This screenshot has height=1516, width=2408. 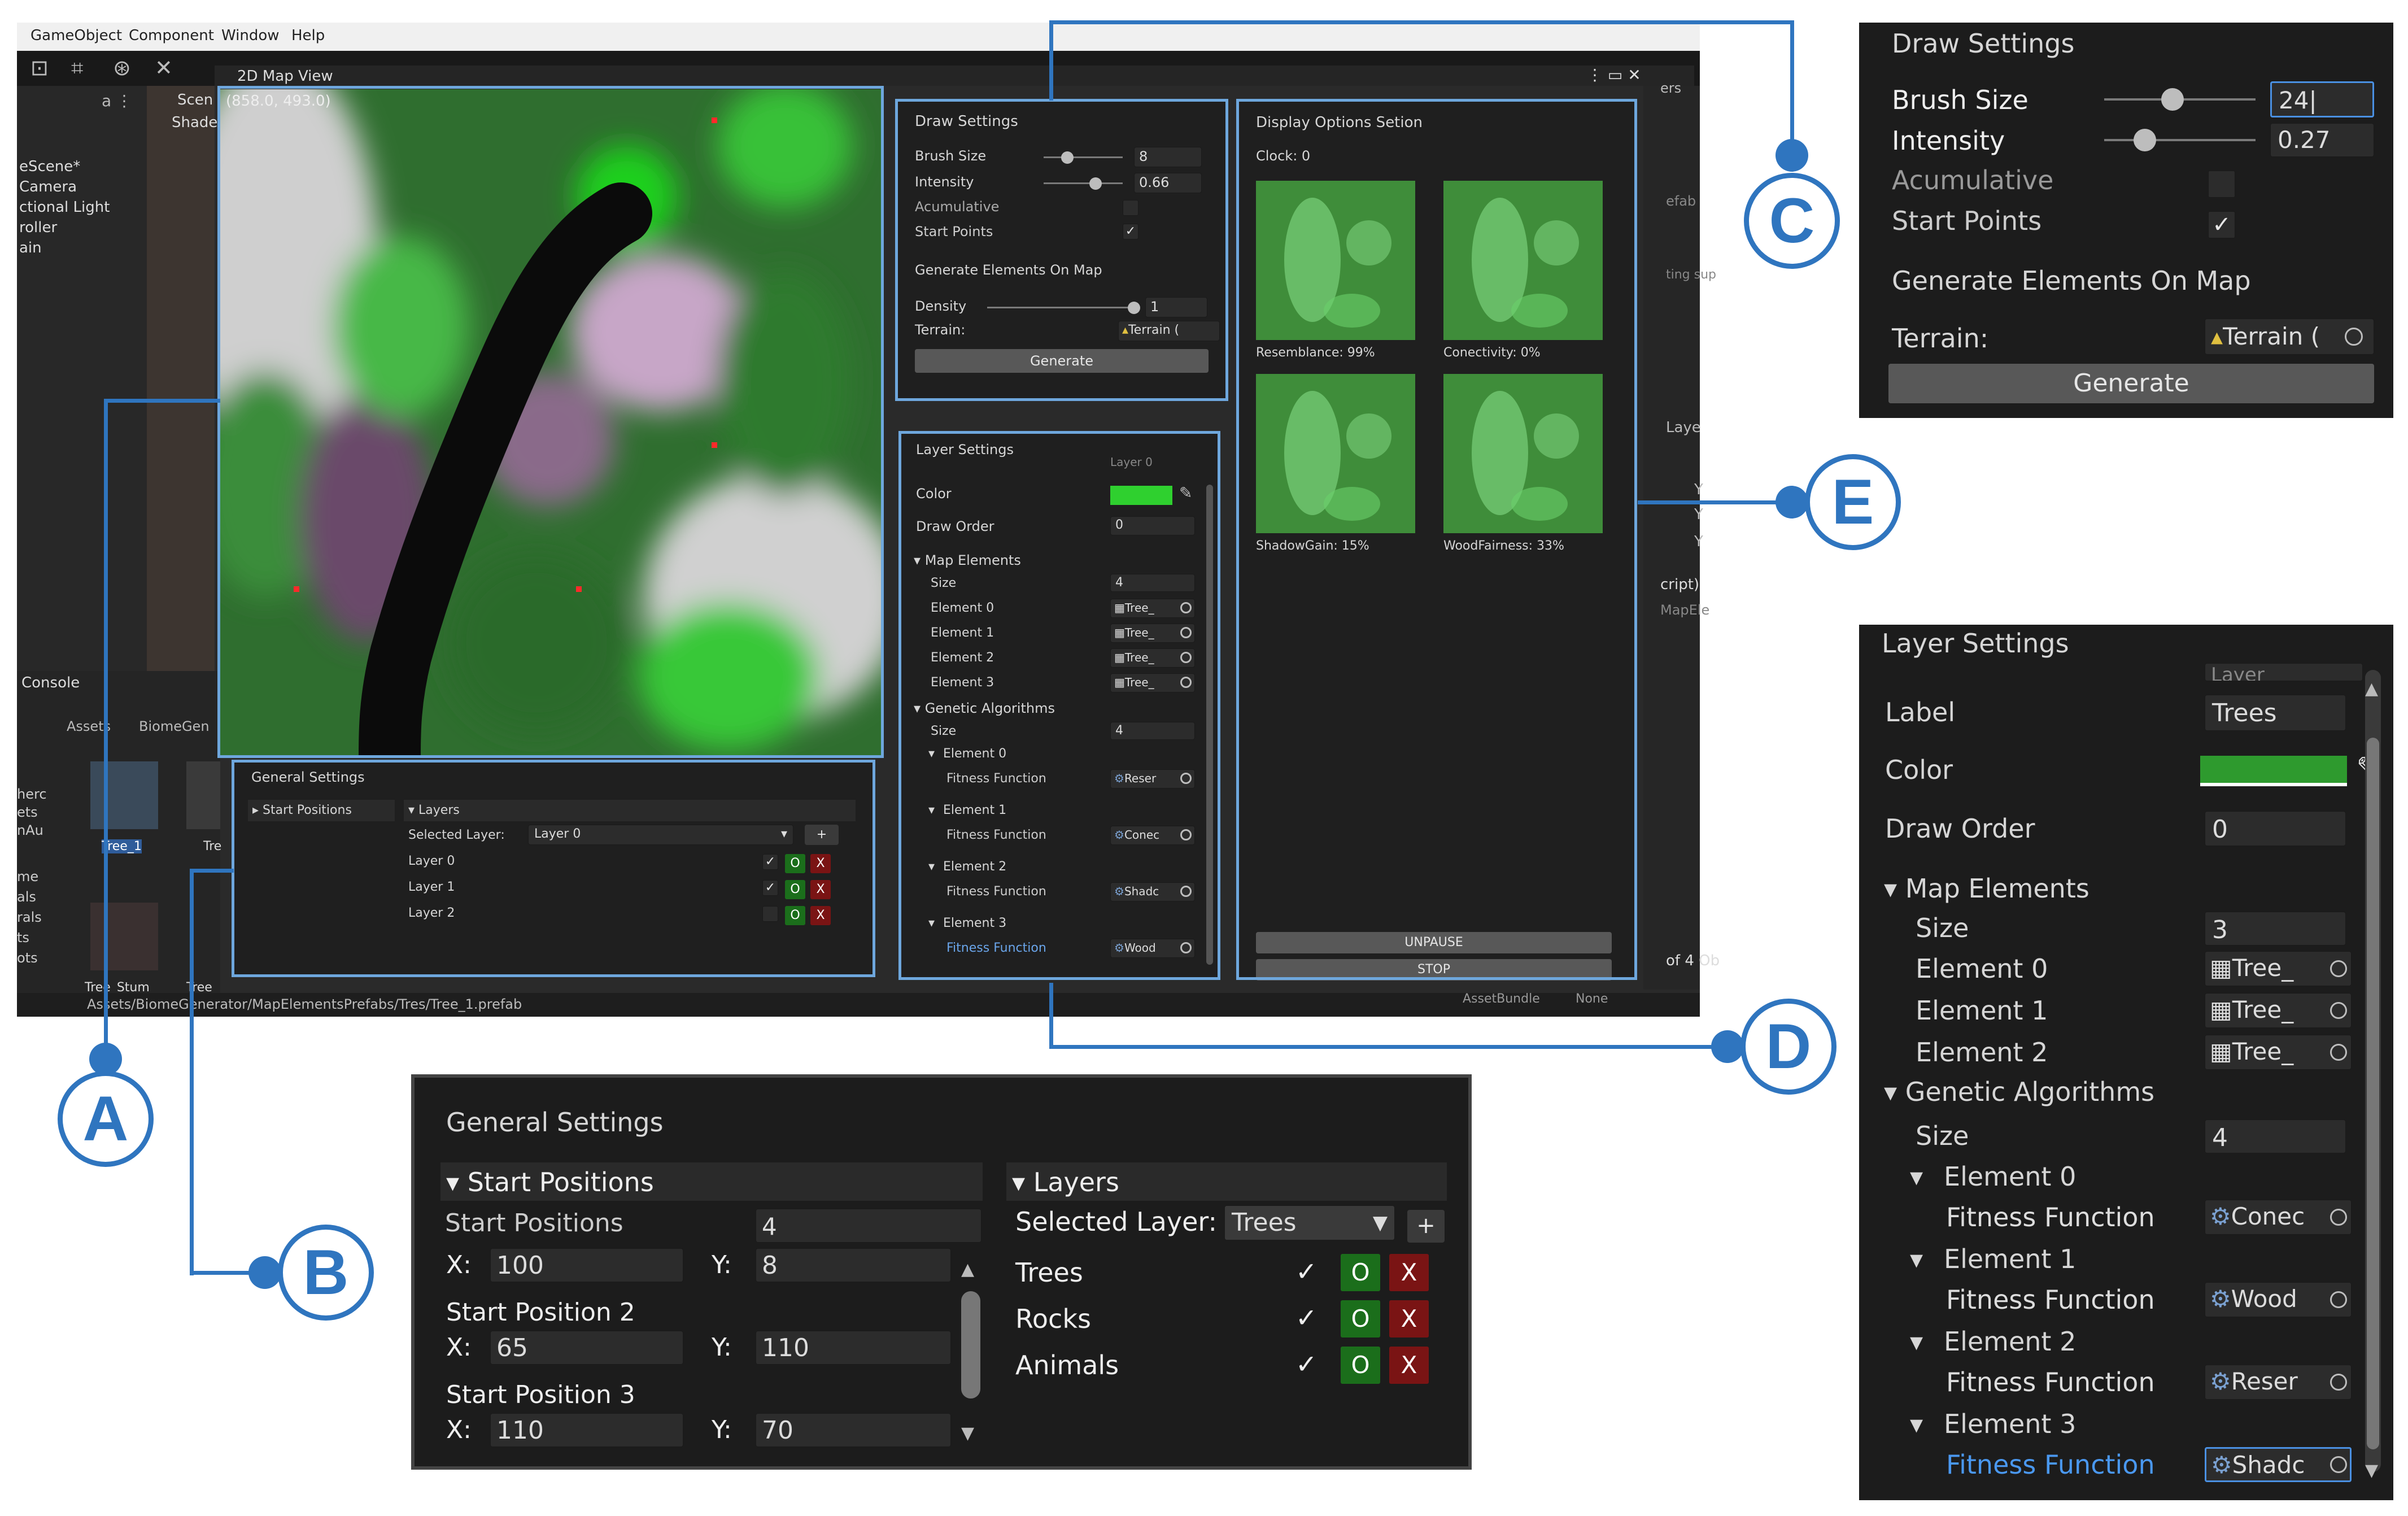 What do you see at coordinates (2278, 1464) in the screenshot?
I see `zoom-d-fitness-field: ⚙Shadc` at bounding box center [2278, 1464].